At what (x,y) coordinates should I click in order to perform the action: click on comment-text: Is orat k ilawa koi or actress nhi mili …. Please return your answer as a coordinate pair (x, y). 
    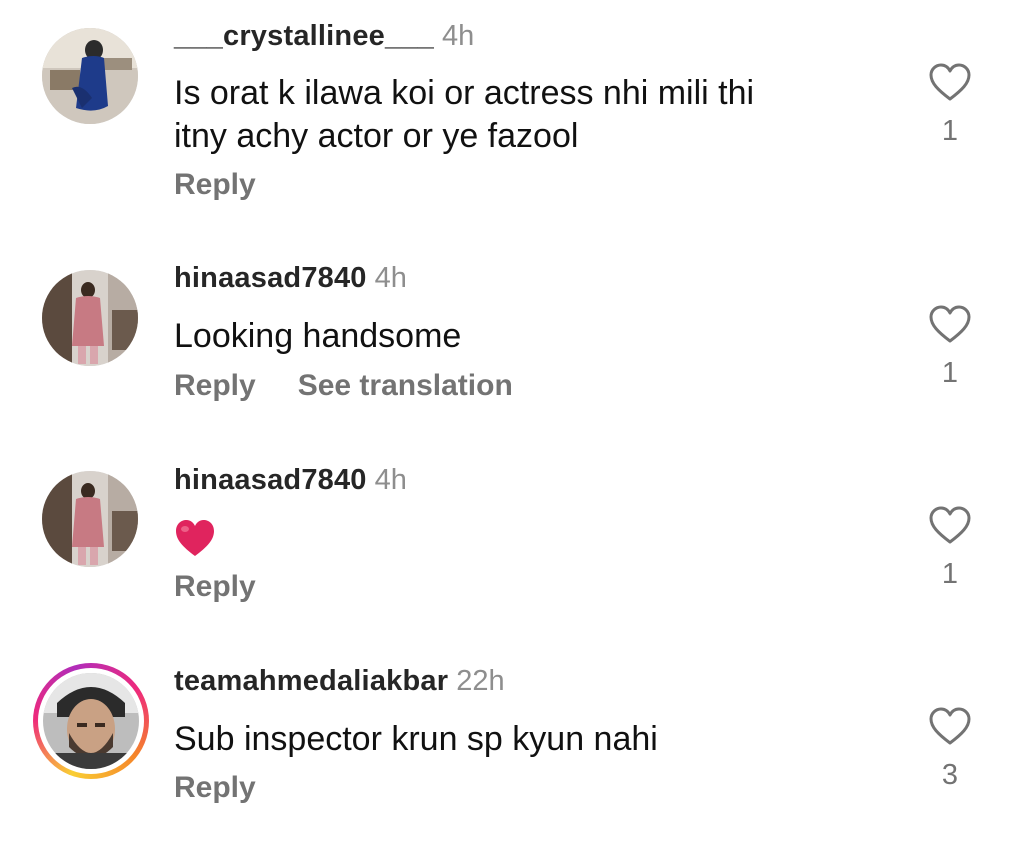
    Looking at the image, I should click on (464, 115).